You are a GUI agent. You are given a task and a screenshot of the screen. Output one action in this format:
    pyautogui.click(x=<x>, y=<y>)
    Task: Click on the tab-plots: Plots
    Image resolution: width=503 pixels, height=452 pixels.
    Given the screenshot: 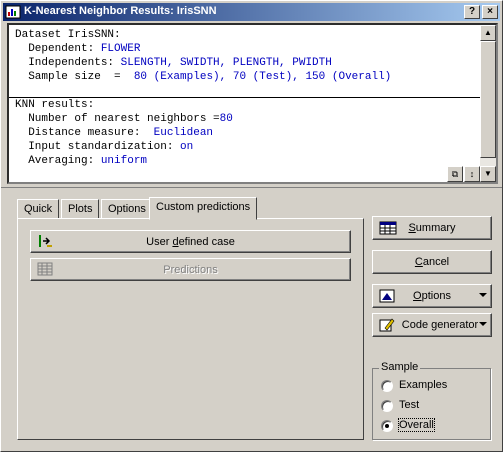 What is the action you would take?
    pyautogui.click(x=80, y=209)
    